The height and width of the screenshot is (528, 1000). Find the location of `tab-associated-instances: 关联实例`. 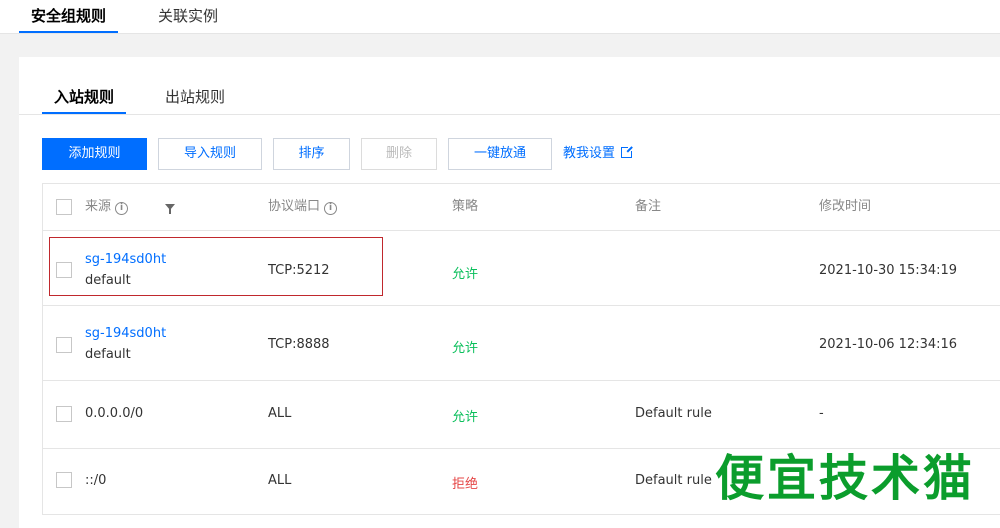

tab-associated-instances: 关联实例 is located at coordinates (188, 16).